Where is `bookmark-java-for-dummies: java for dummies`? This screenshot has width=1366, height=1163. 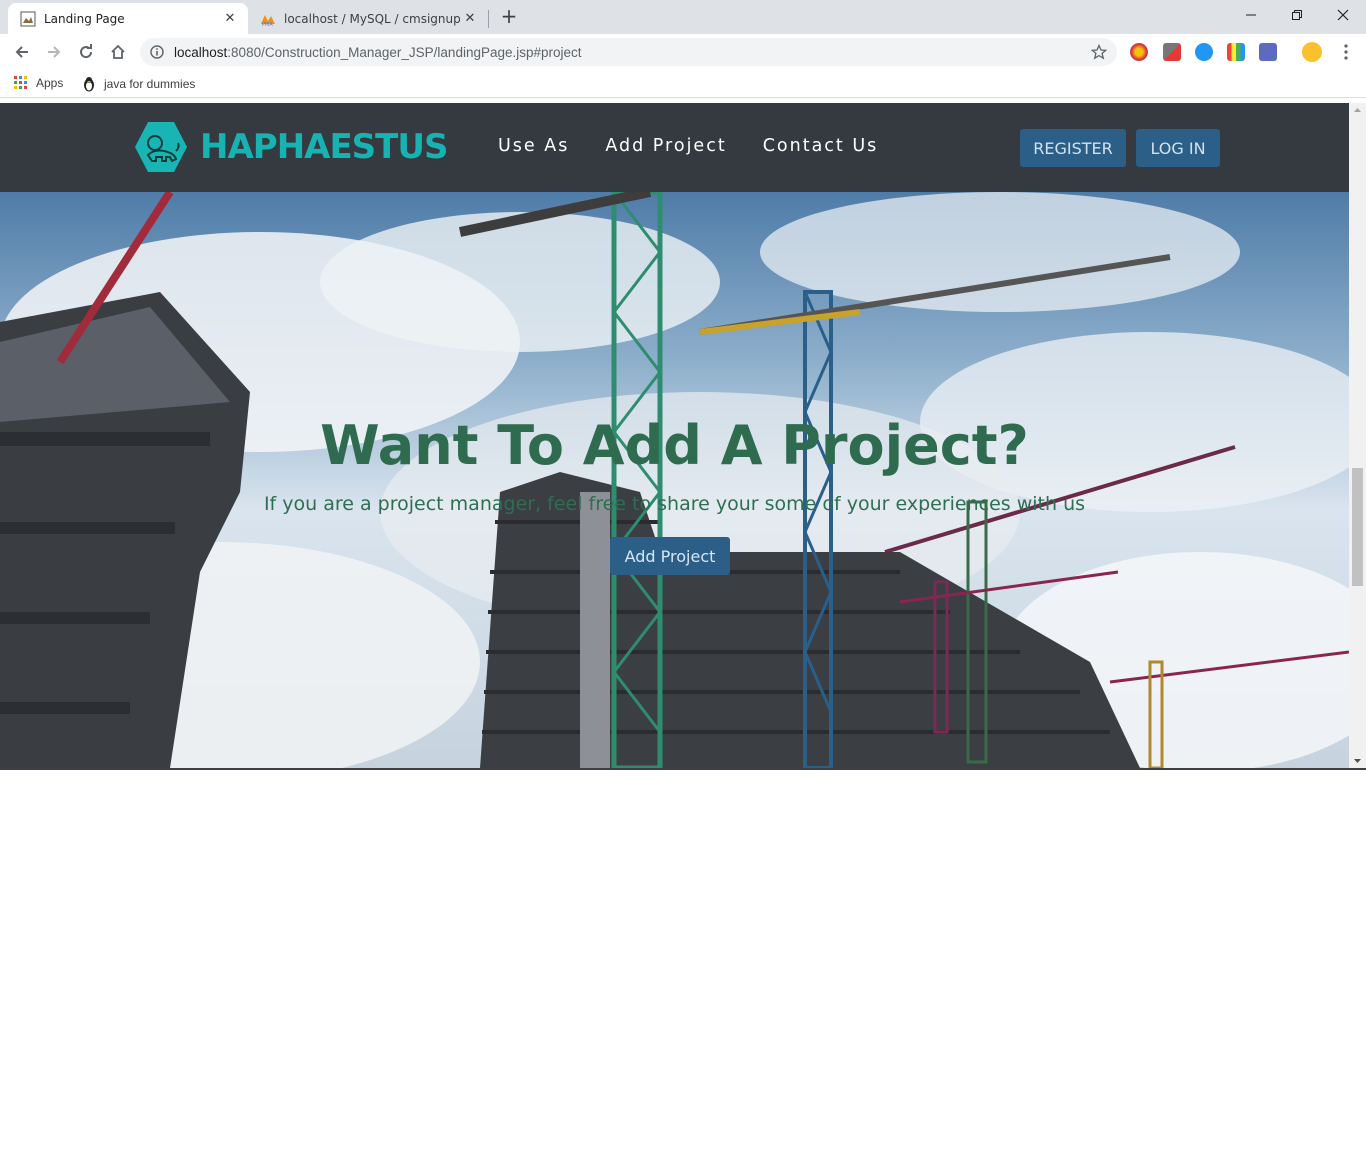
bookmark-java-for-dummies: java for dummies is located at coordinates (138, 84).